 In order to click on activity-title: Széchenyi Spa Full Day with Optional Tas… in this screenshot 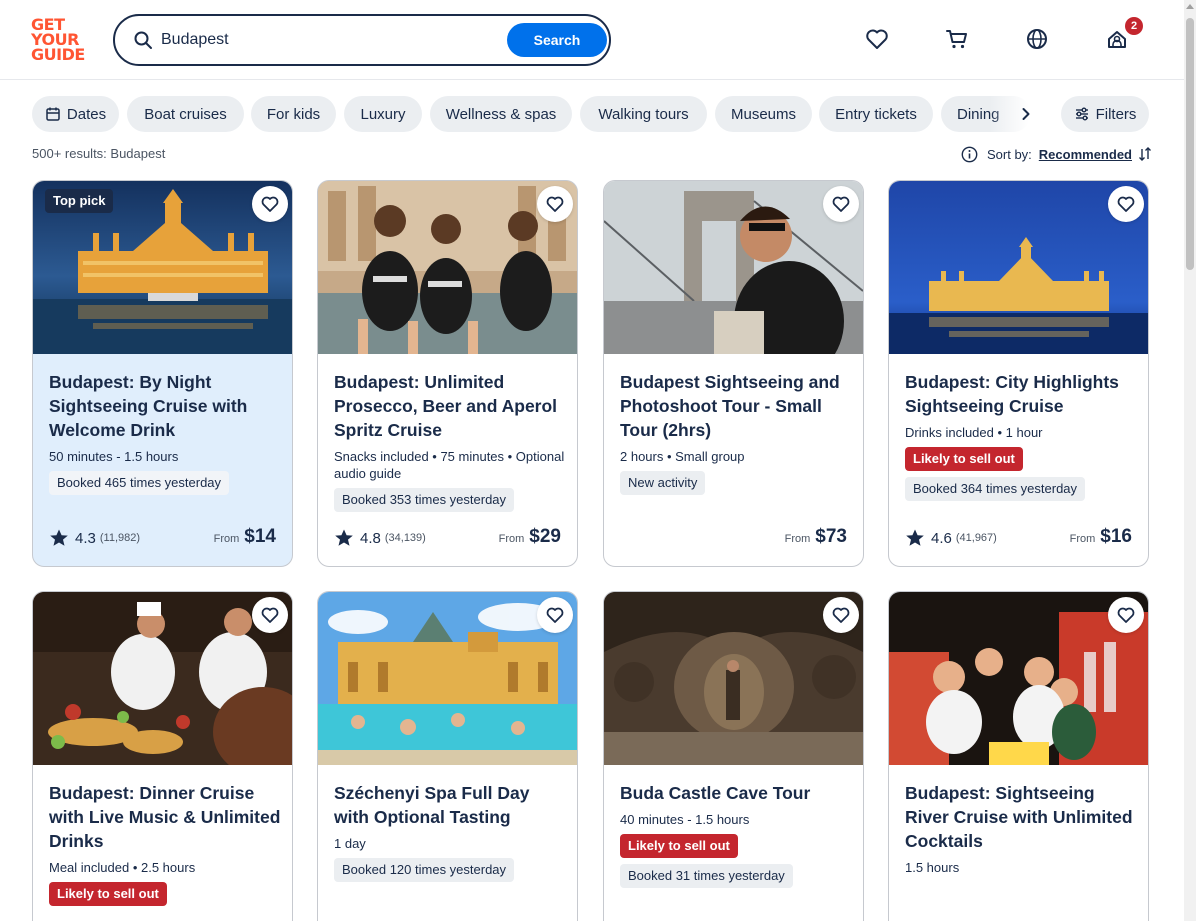, I will do `click(450, 805)`.